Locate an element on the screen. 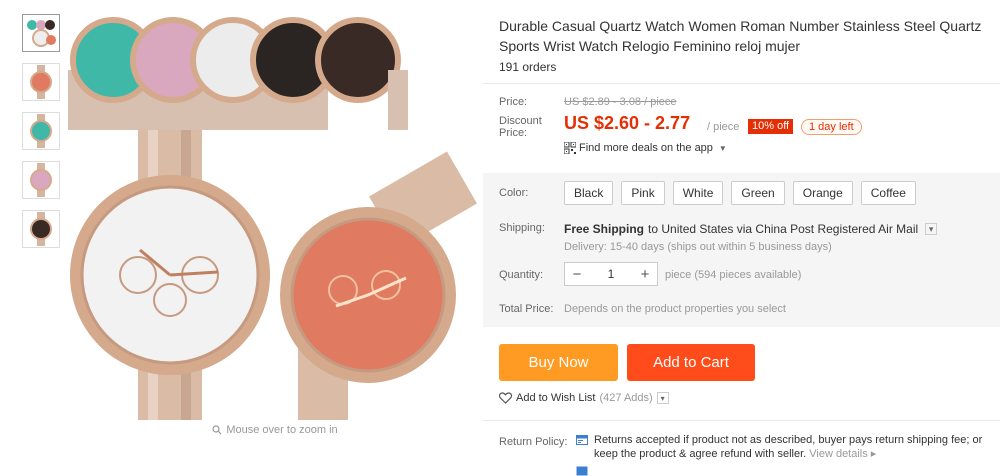 The width and height of the screenshot is (1000, 476). thumbnail-list is located at coordinates (43, 136).